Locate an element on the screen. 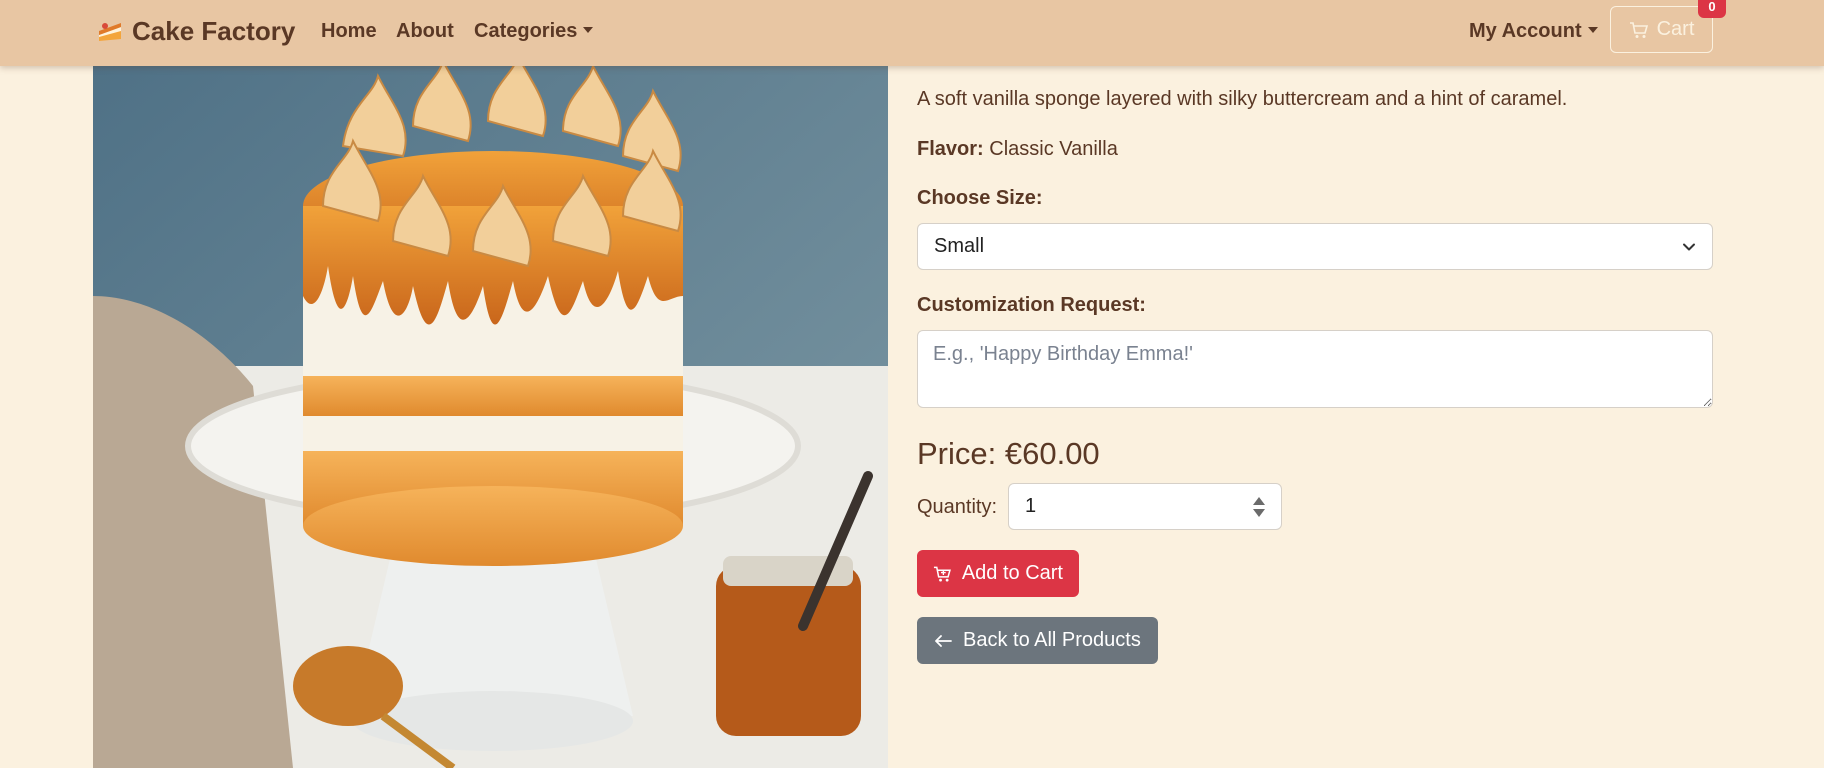 This screenshot has height=768, width=1824. back-to-products-button: Back to All Products is located at coordinates (1037, 640).